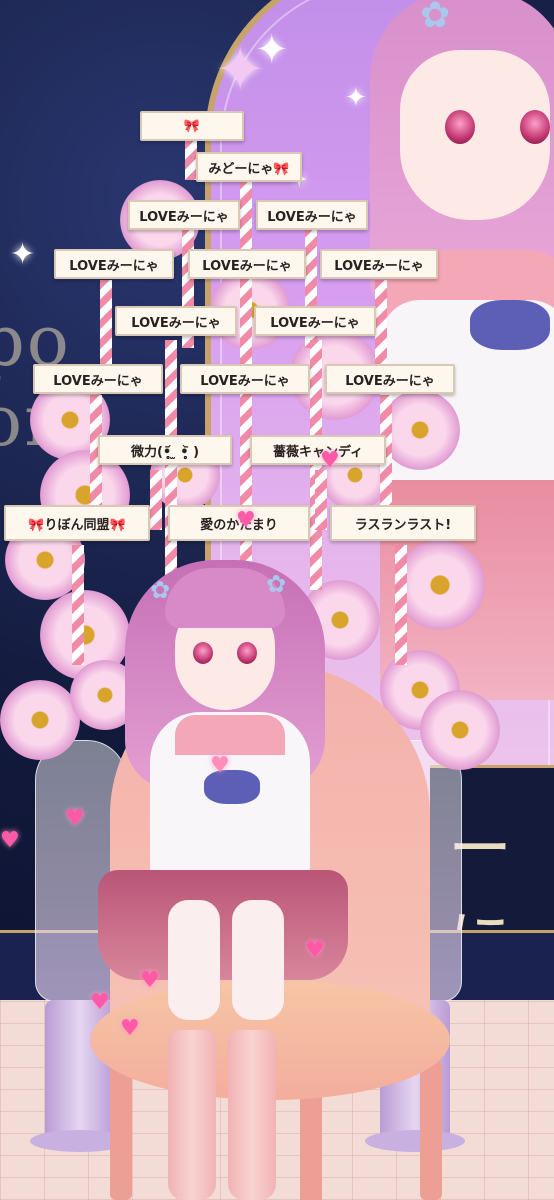 This screenshot has width=554, height=1200. I want to click on sign-11: LOVEみーにゃ, so click(245, 379).